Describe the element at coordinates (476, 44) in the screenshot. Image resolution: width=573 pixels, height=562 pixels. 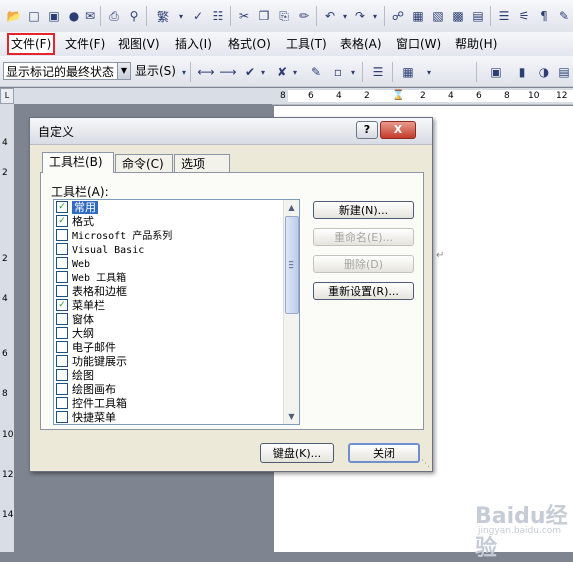
I see `menu-help: 帮助(H)` at that location.